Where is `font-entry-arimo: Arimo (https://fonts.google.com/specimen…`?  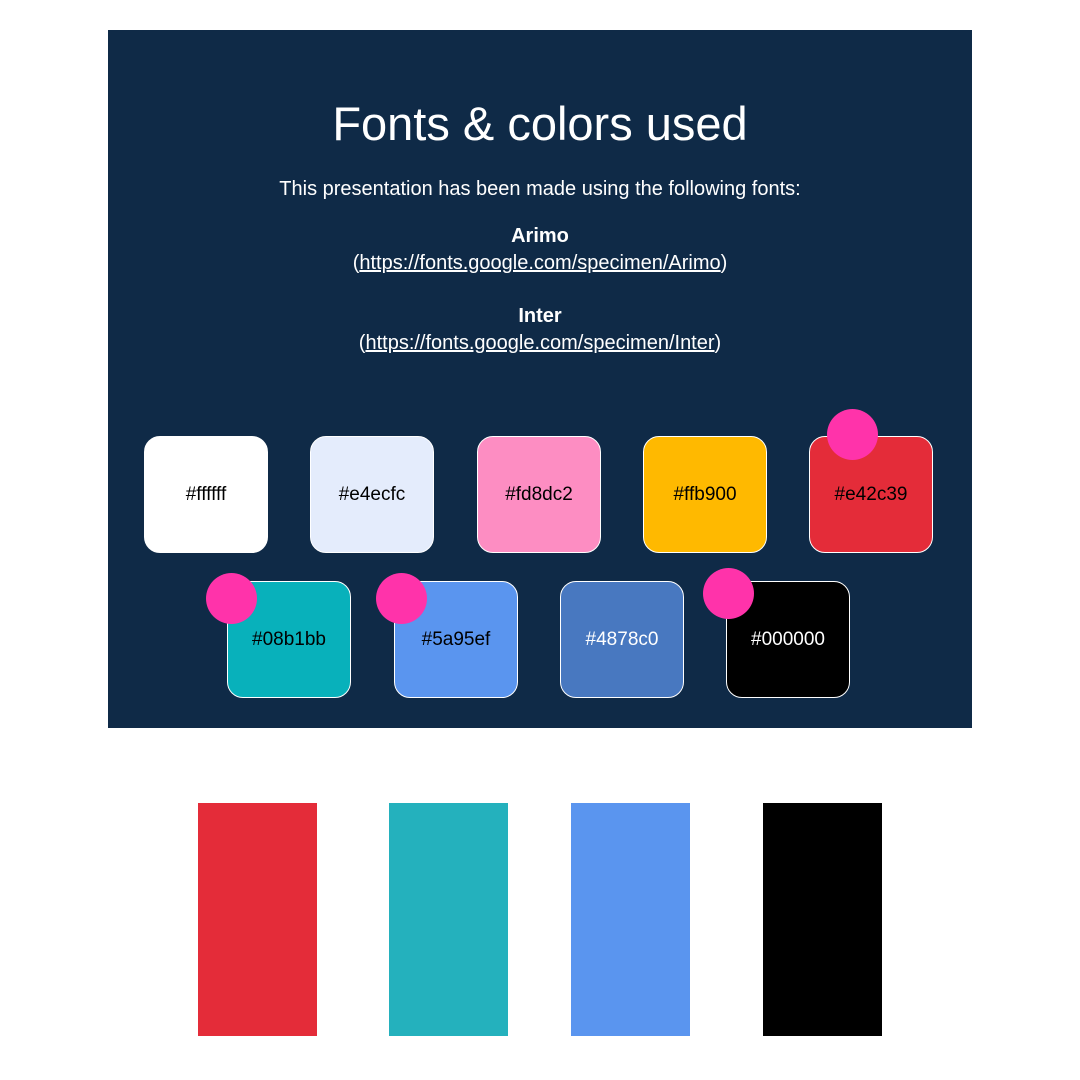
font-entry-arimo: Arimo (https://fonts.google.com/specimen… is located at coordinates (540, 250).